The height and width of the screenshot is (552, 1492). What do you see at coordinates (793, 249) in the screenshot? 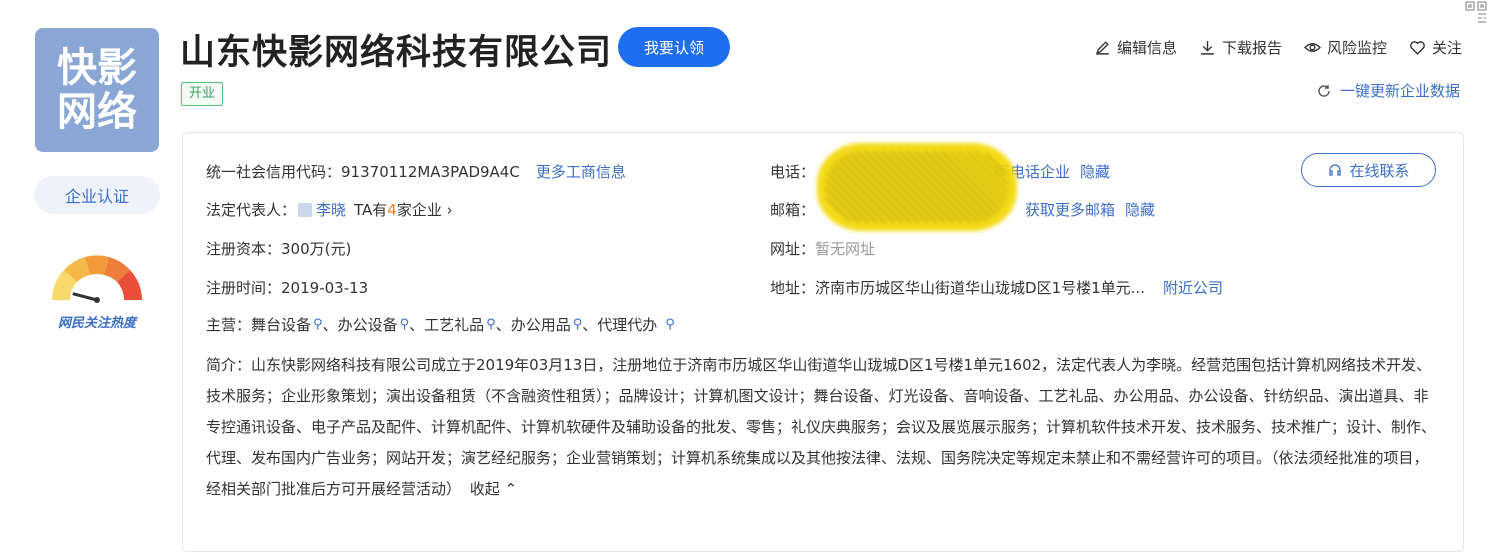
I see `website-label: 网址：` at bounding box center [793, 249].